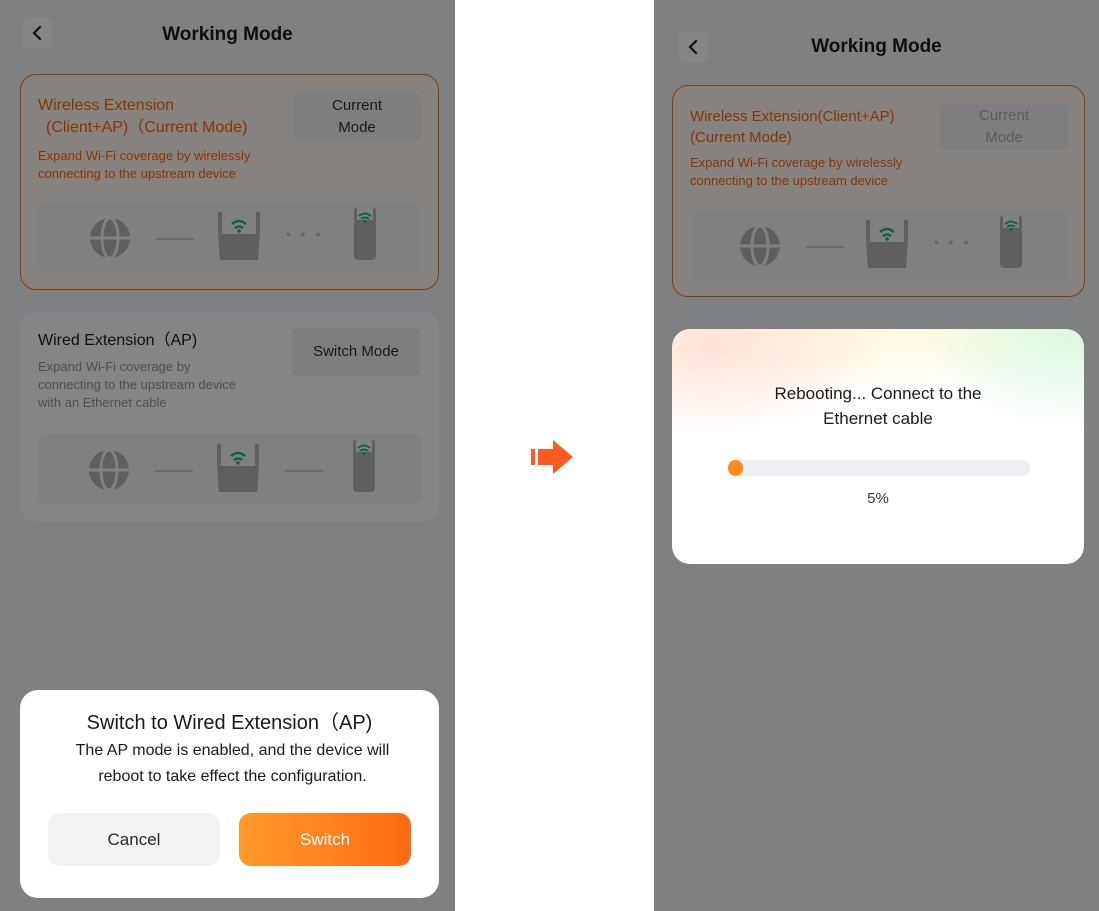 The height and width of the screenshot is (911, 1099). What do you see at coordinates (878, 393) in the screenshot?
I see `reboot-message-line1: Rebooting... Connect to the` at bounding box center [878, 393].